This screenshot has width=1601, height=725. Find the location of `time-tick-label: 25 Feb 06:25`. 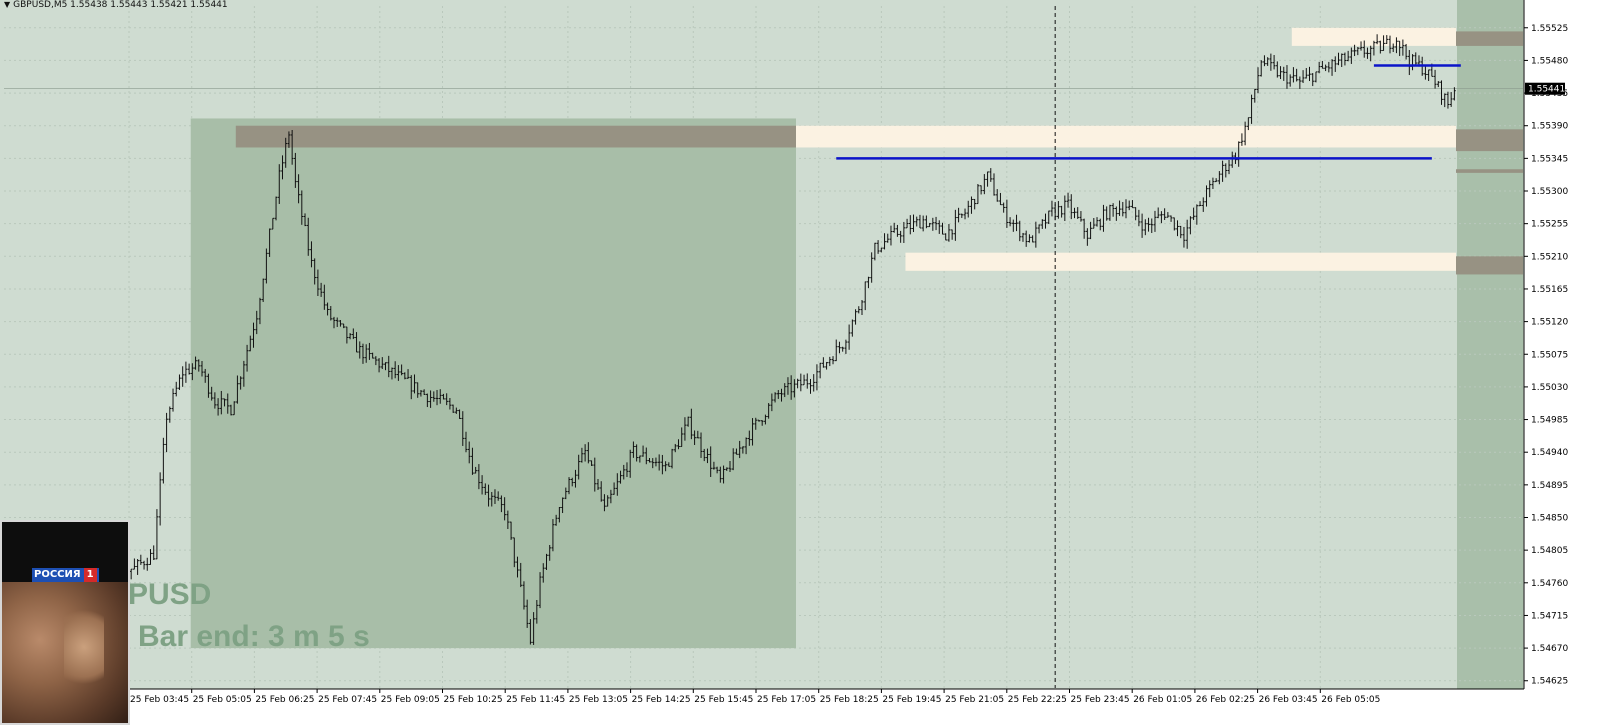

time-tick-label: 25 Feb 06:25 is located at coordinates (284, 700).